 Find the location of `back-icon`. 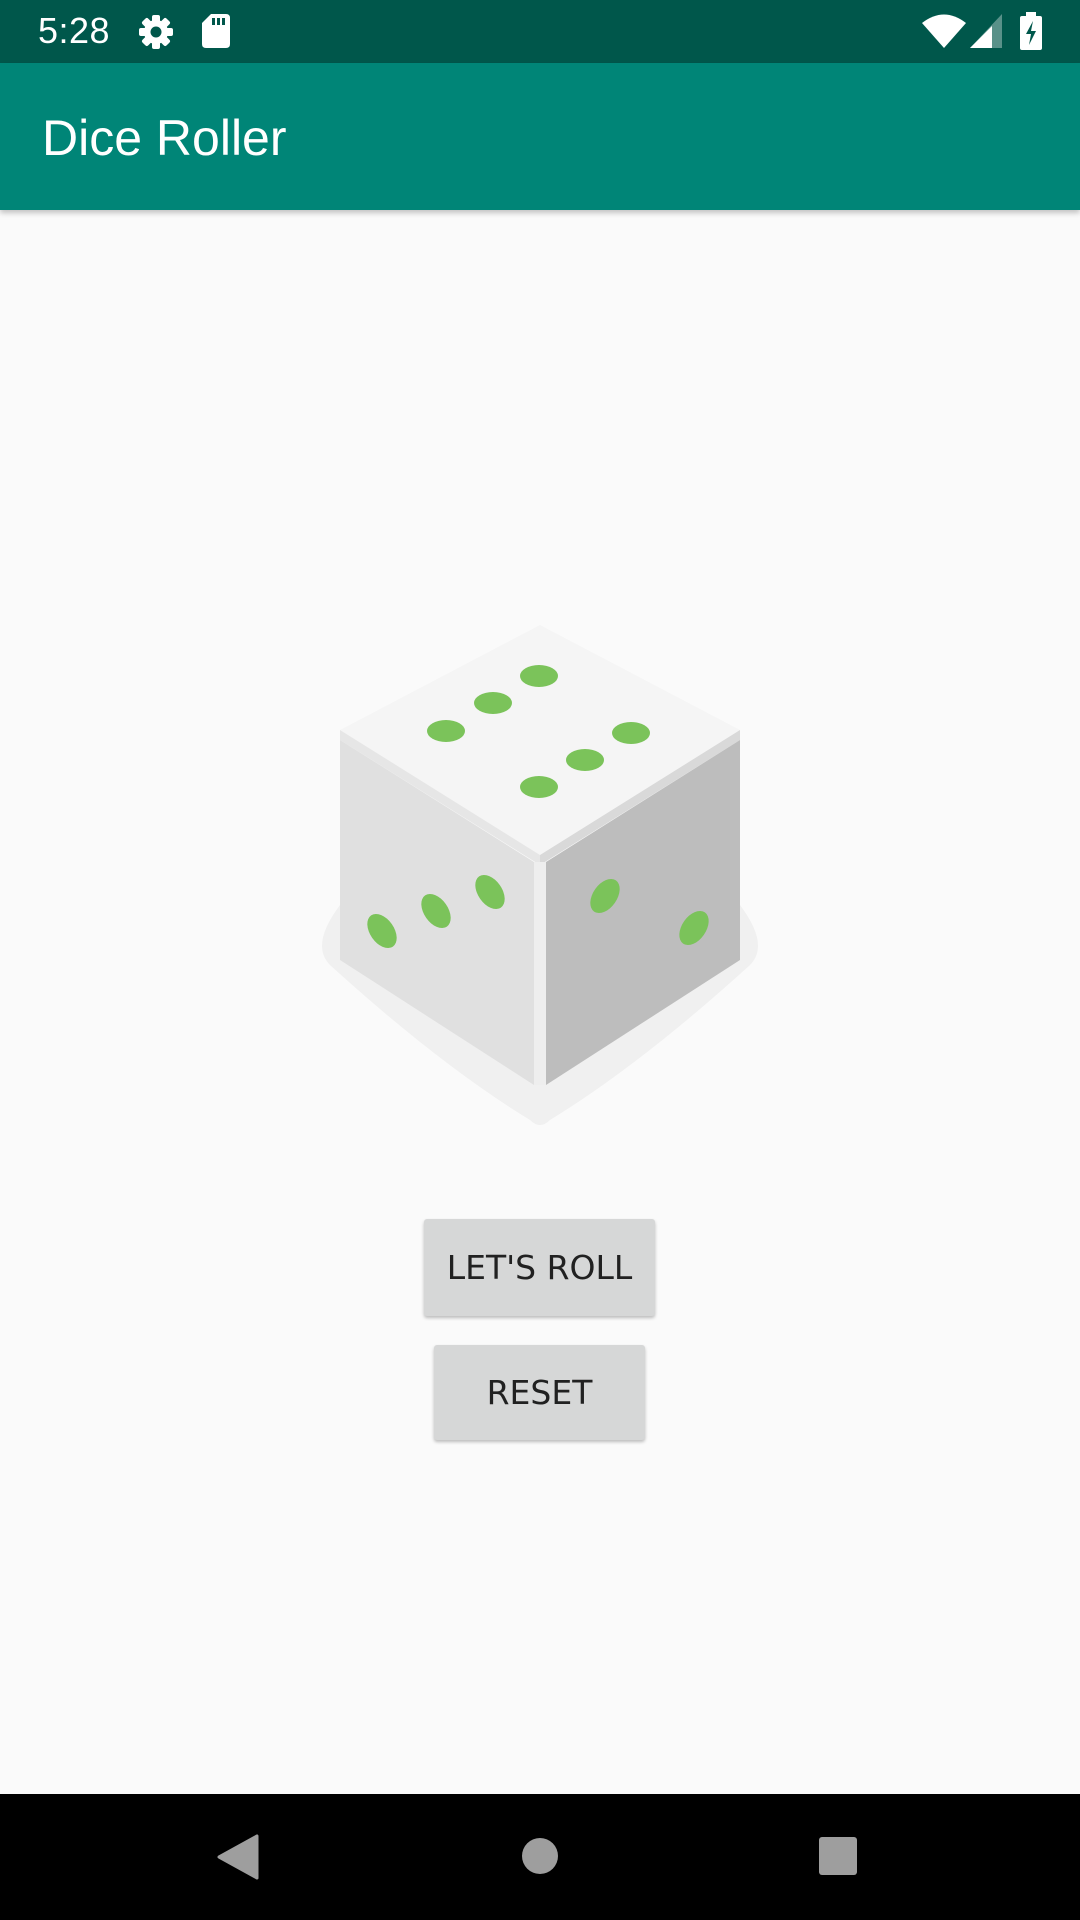

back-icon is located at coordinates (238, 1859).